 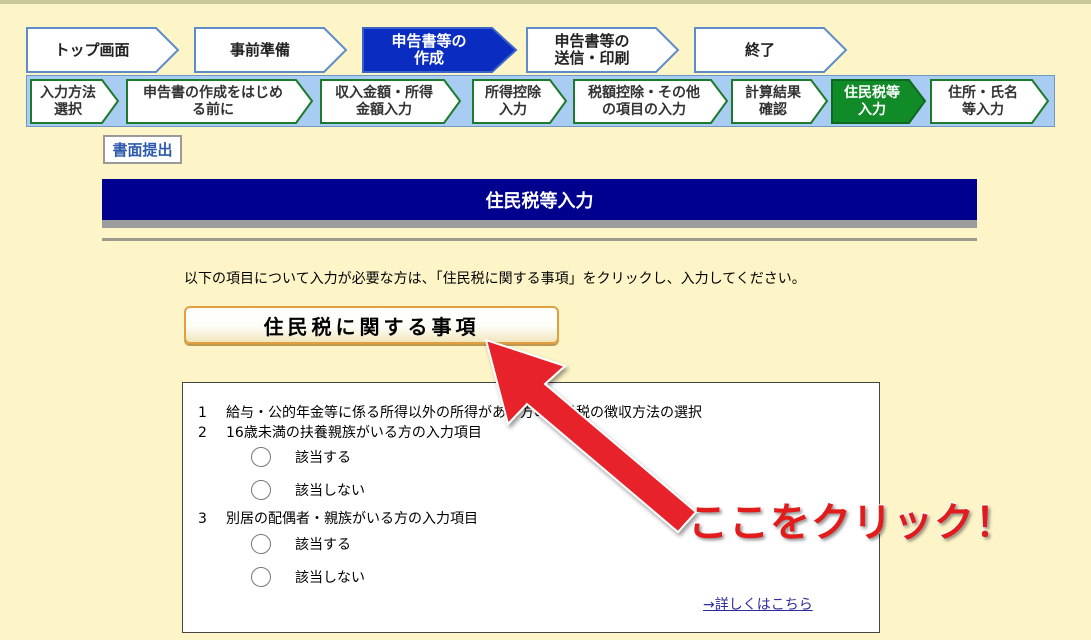 I want to click on sub-step-label: 申告書の作成をはじめ る前に, so click(x=213, y=101).